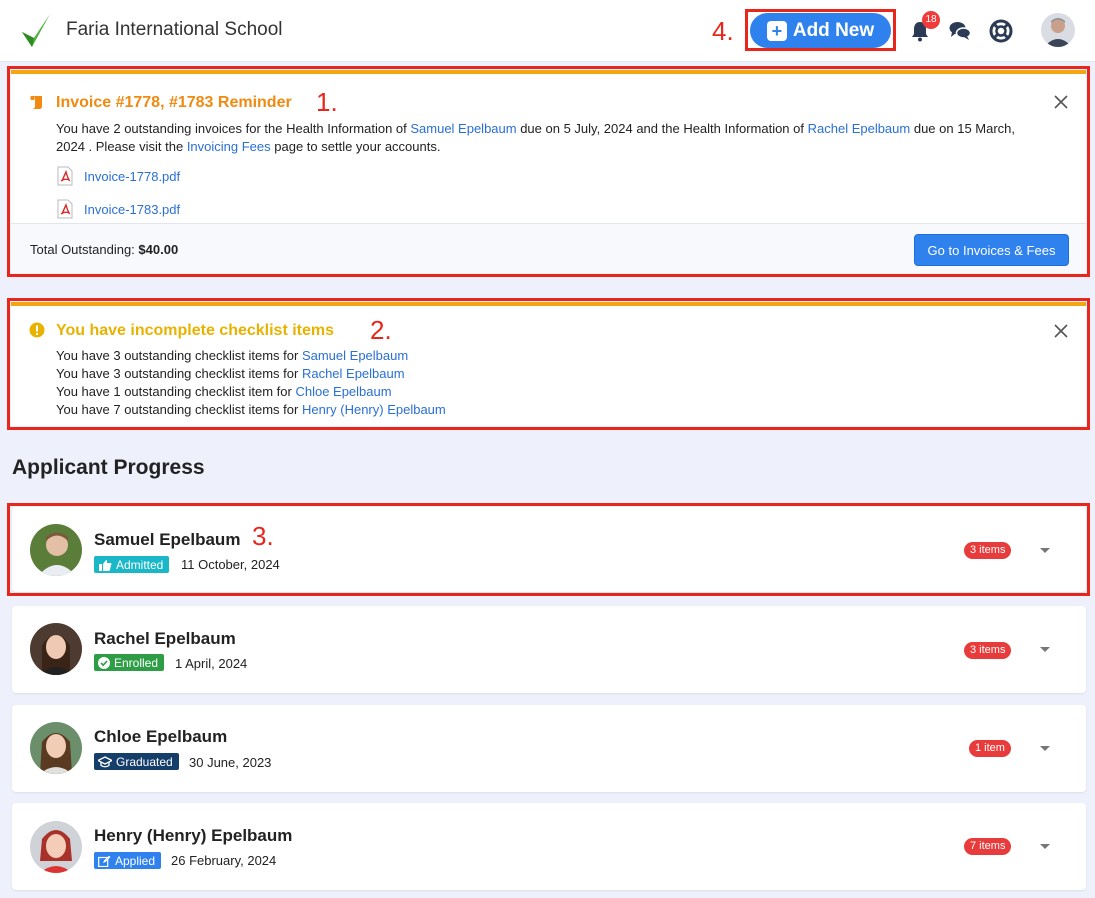 This screenshot has height=898, width=1095. What do you see at coordinates (931, 20) in the screenshot?
I see `notification-count-badge: 18` at bounding box center [931, 20].